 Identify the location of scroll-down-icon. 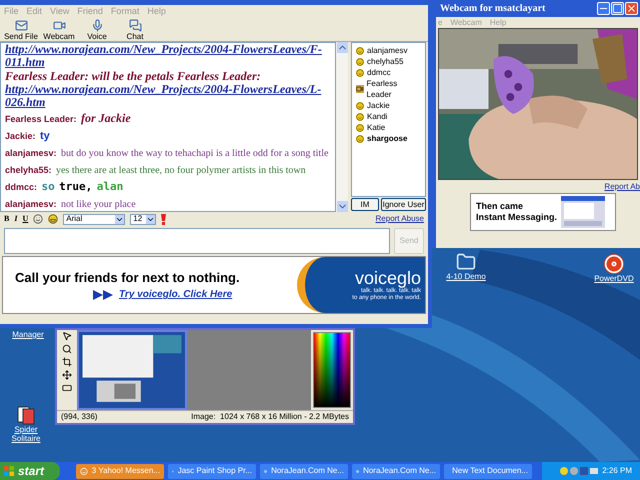
(342, 206).